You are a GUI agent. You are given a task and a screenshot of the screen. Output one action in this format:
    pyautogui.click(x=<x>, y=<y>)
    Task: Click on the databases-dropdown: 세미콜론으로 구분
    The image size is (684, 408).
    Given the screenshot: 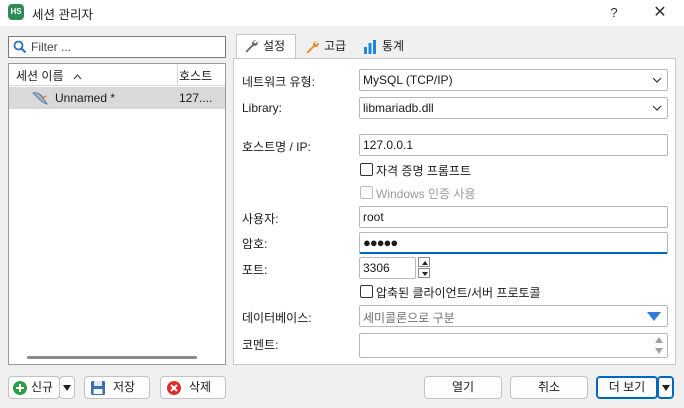 What is the action you would take?
    pyautogui.click(x=513, y=316)
    